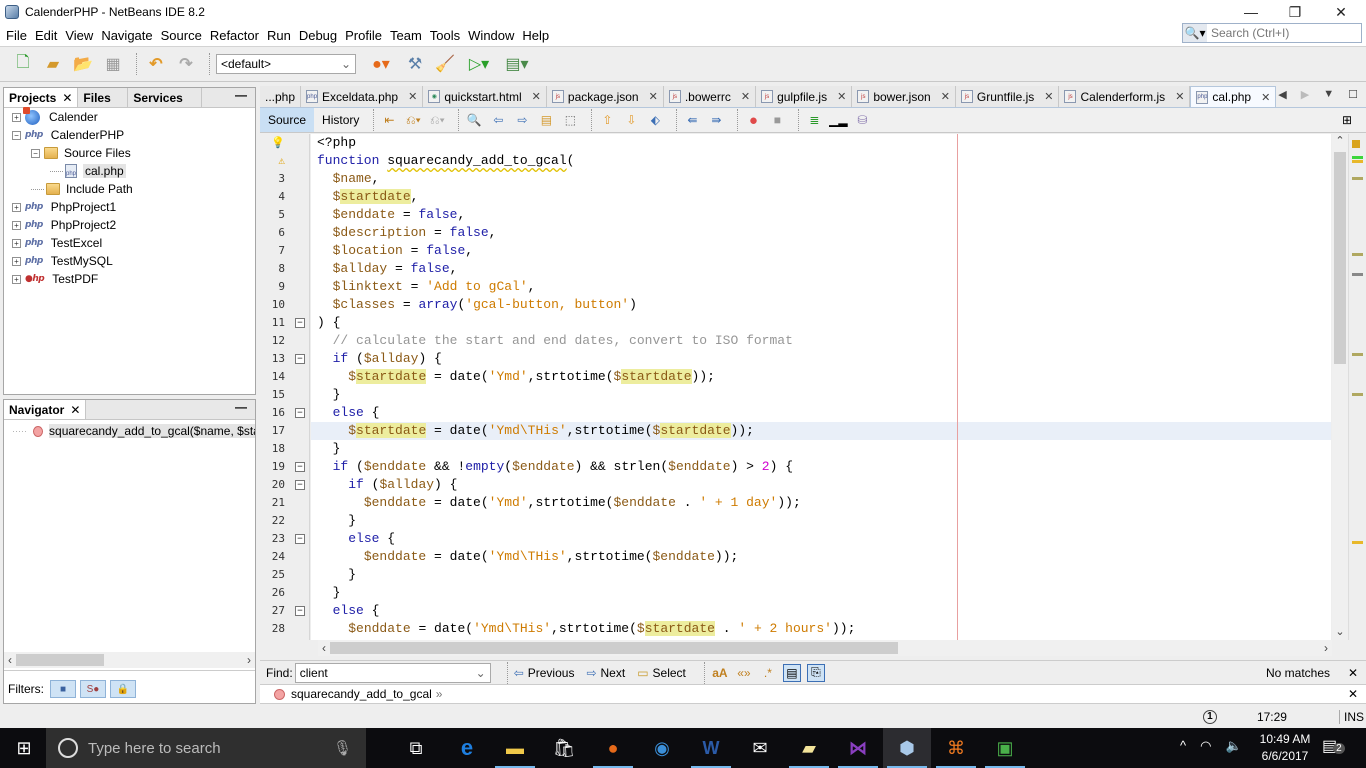  Describe the element at coordinates (760, 748) in the screenshot. I see `mail-taskbar-icon: ✉` at that location.